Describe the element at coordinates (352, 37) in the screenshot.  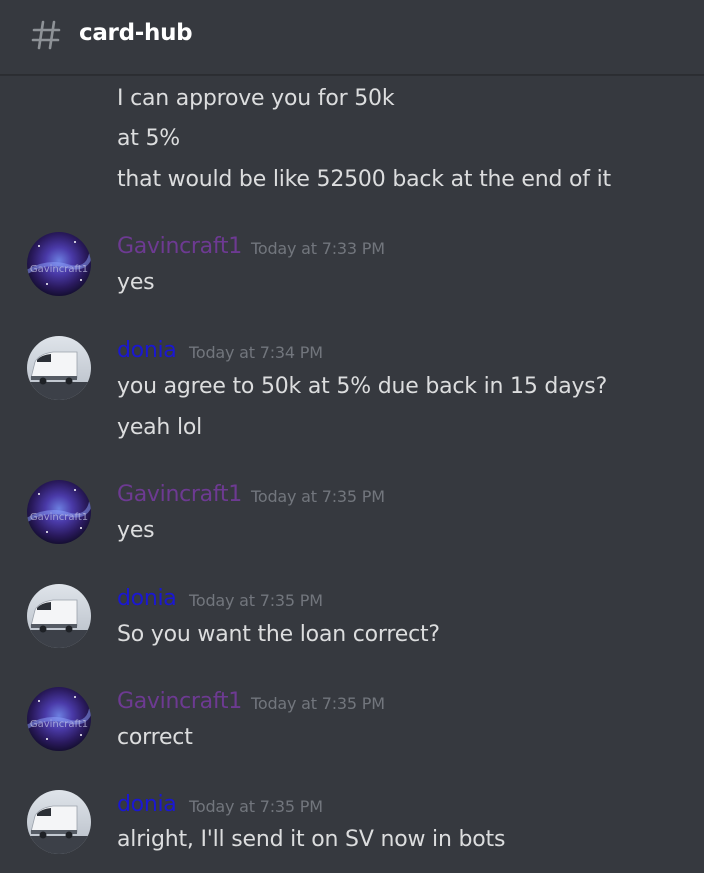
I see `channel-header: card-hub` at that location.